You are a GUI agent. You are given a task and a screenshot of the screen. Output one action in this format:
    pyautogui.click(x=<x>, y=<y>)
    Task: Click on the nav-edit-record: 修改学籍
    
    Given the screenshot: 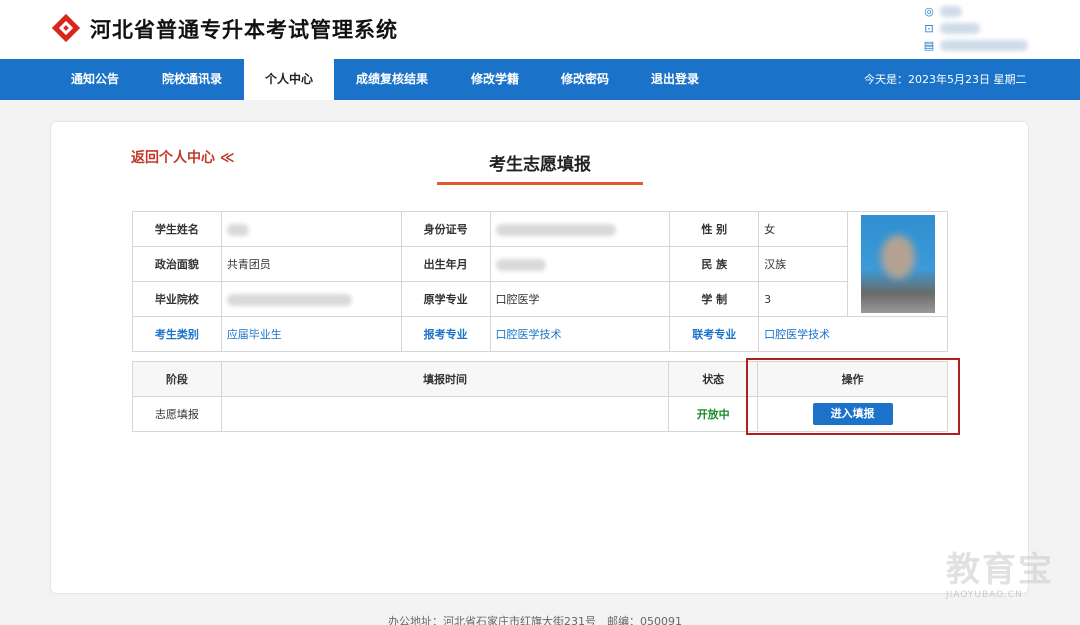 What is the action you would take?
    pyautogui.click(x=495, y=79)
    